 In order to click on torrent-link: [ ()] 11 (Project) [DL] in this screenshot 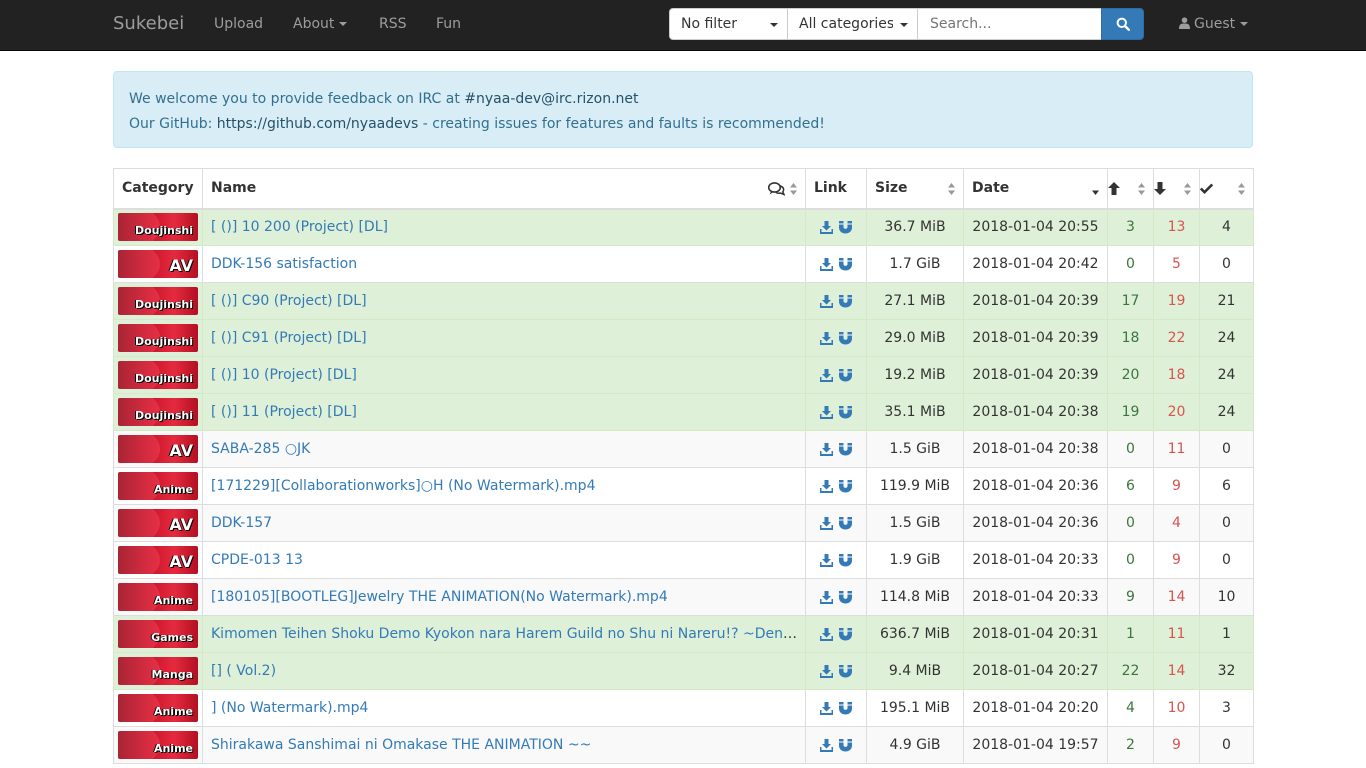, I will do `click(284, 412)`.